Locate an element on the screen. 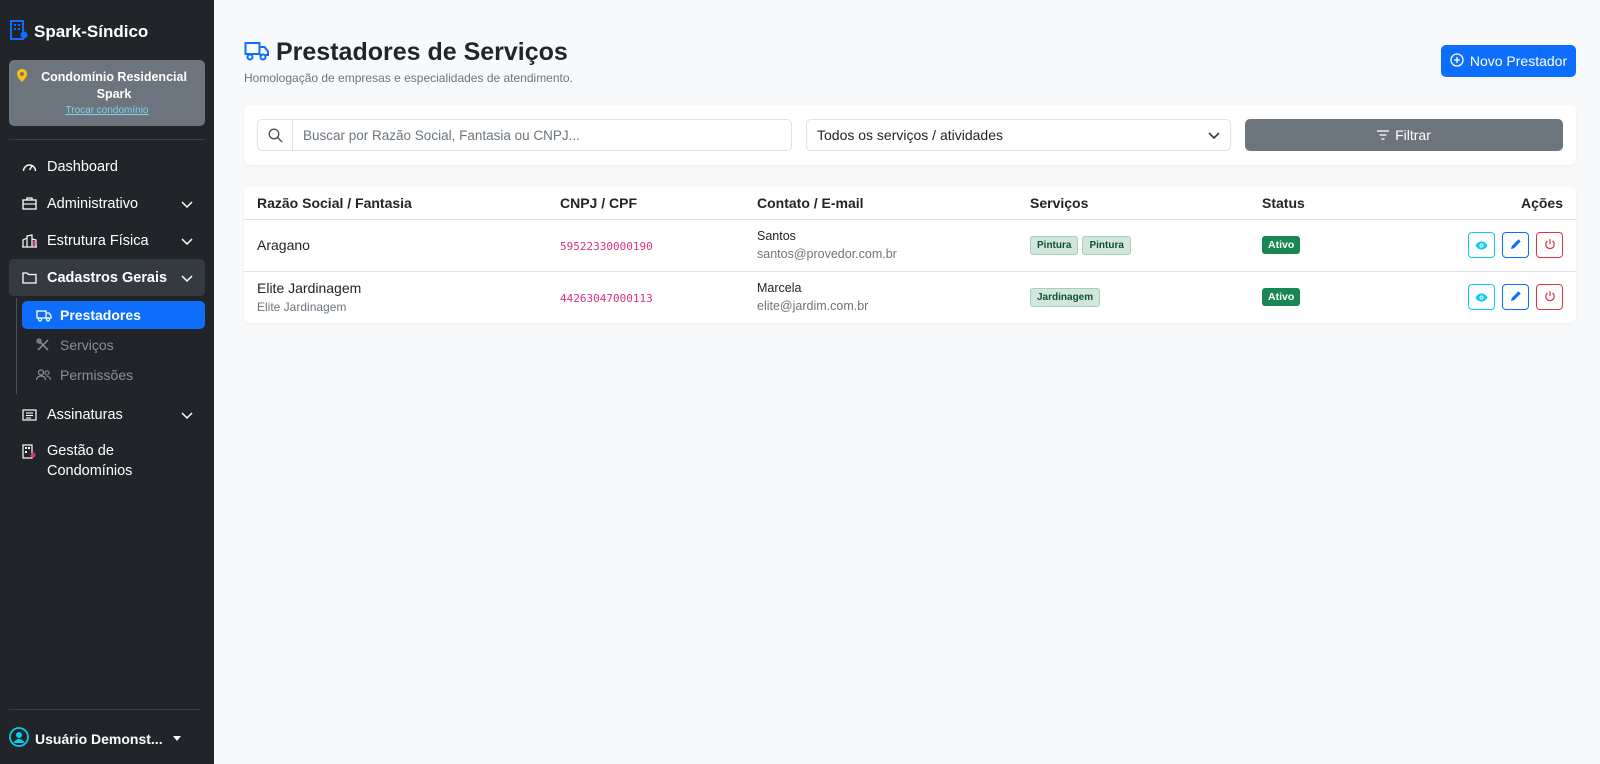  sidebar-item-estrutura-fisica: Estrutura Física is located at coordinates (107, 240).